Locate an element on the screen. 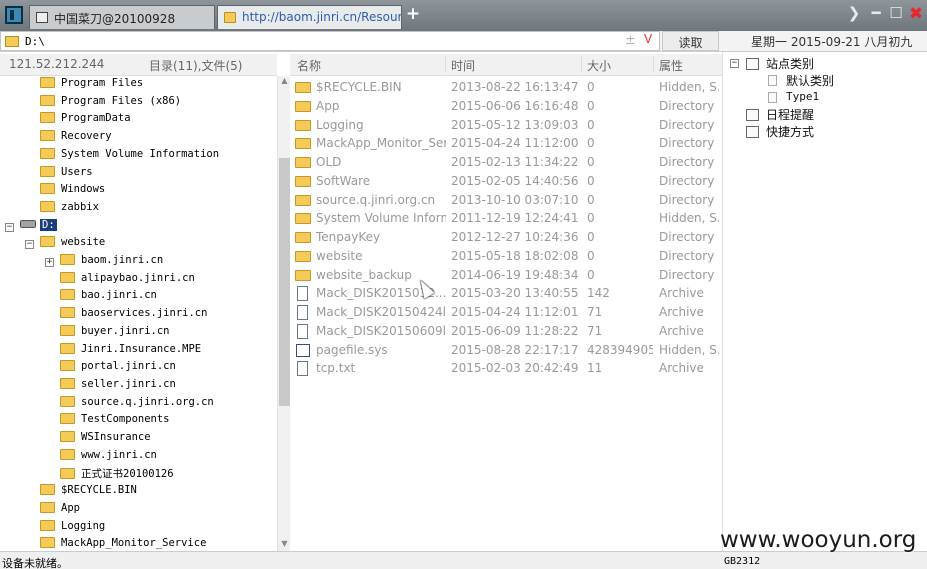  tree-scrollbar: ▲ ▼ is located at coordinates (283, 313).